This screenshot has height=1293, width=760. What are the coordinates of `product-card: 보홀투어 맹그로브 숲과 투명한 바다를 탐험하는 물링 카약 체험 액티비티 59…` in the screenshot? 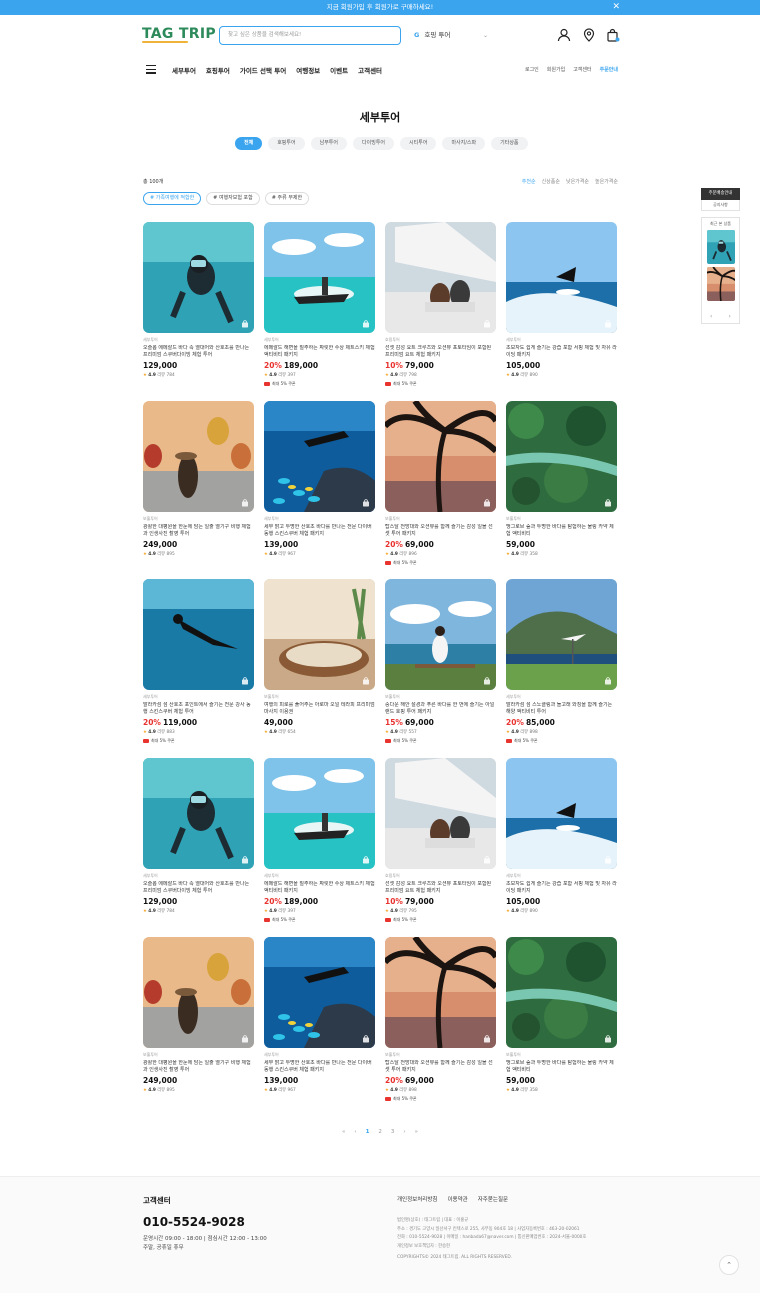 It's located at (561, 479).